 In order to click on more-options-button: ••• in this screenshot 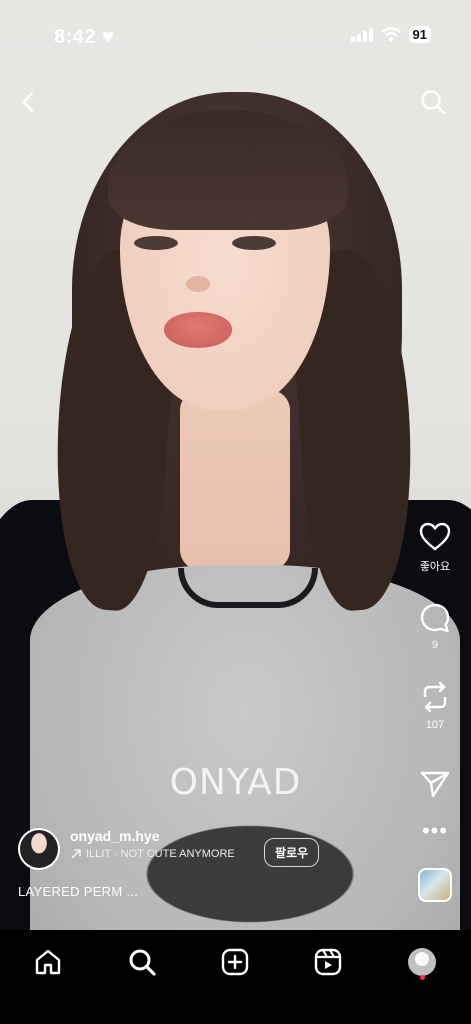, I will do `click(435, 831)`.